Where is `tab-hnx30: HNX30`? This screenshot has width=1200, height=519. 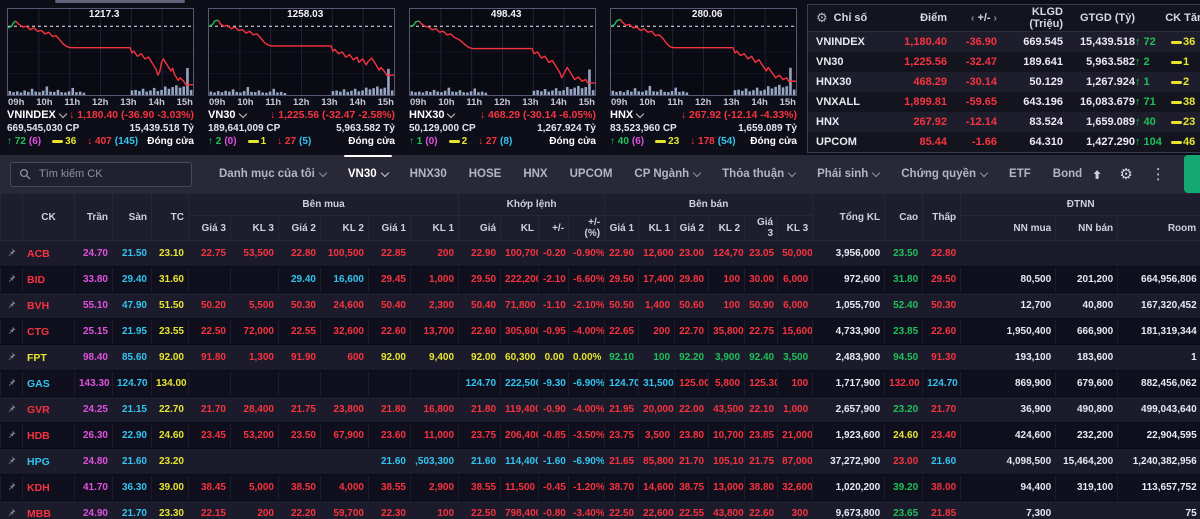
tab-hnx30: HNX30 is located at coordinates (428, 174).